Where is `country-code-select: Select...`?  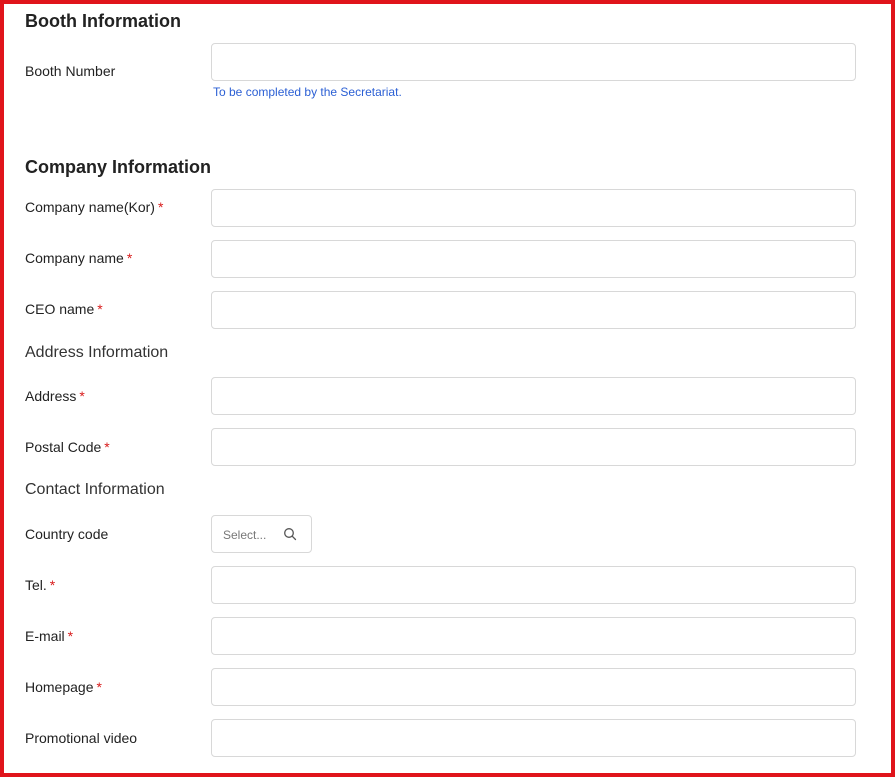 country-code-select: Select... is located at coordinates (261, 534).